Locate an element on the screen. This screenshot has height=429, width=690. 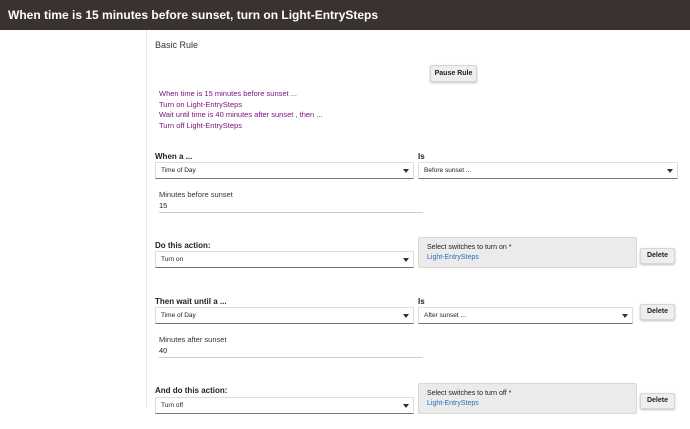
action1-value: Turn on is located at coordinates (172, 259).